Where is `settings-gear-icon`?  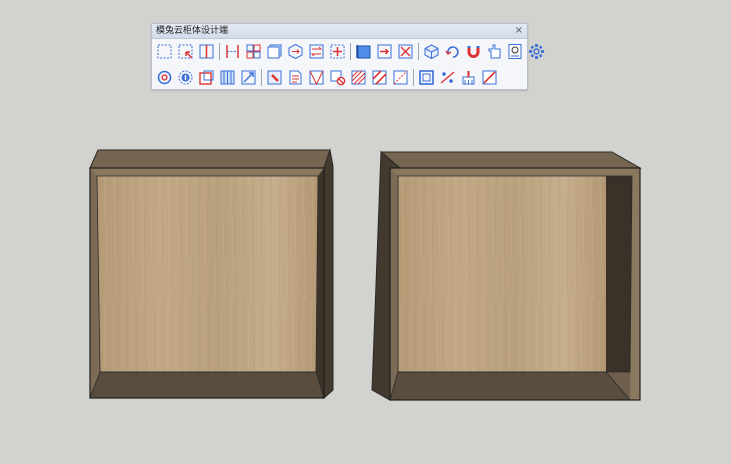
settings-gear-icon is located at coordinates (536, 51).